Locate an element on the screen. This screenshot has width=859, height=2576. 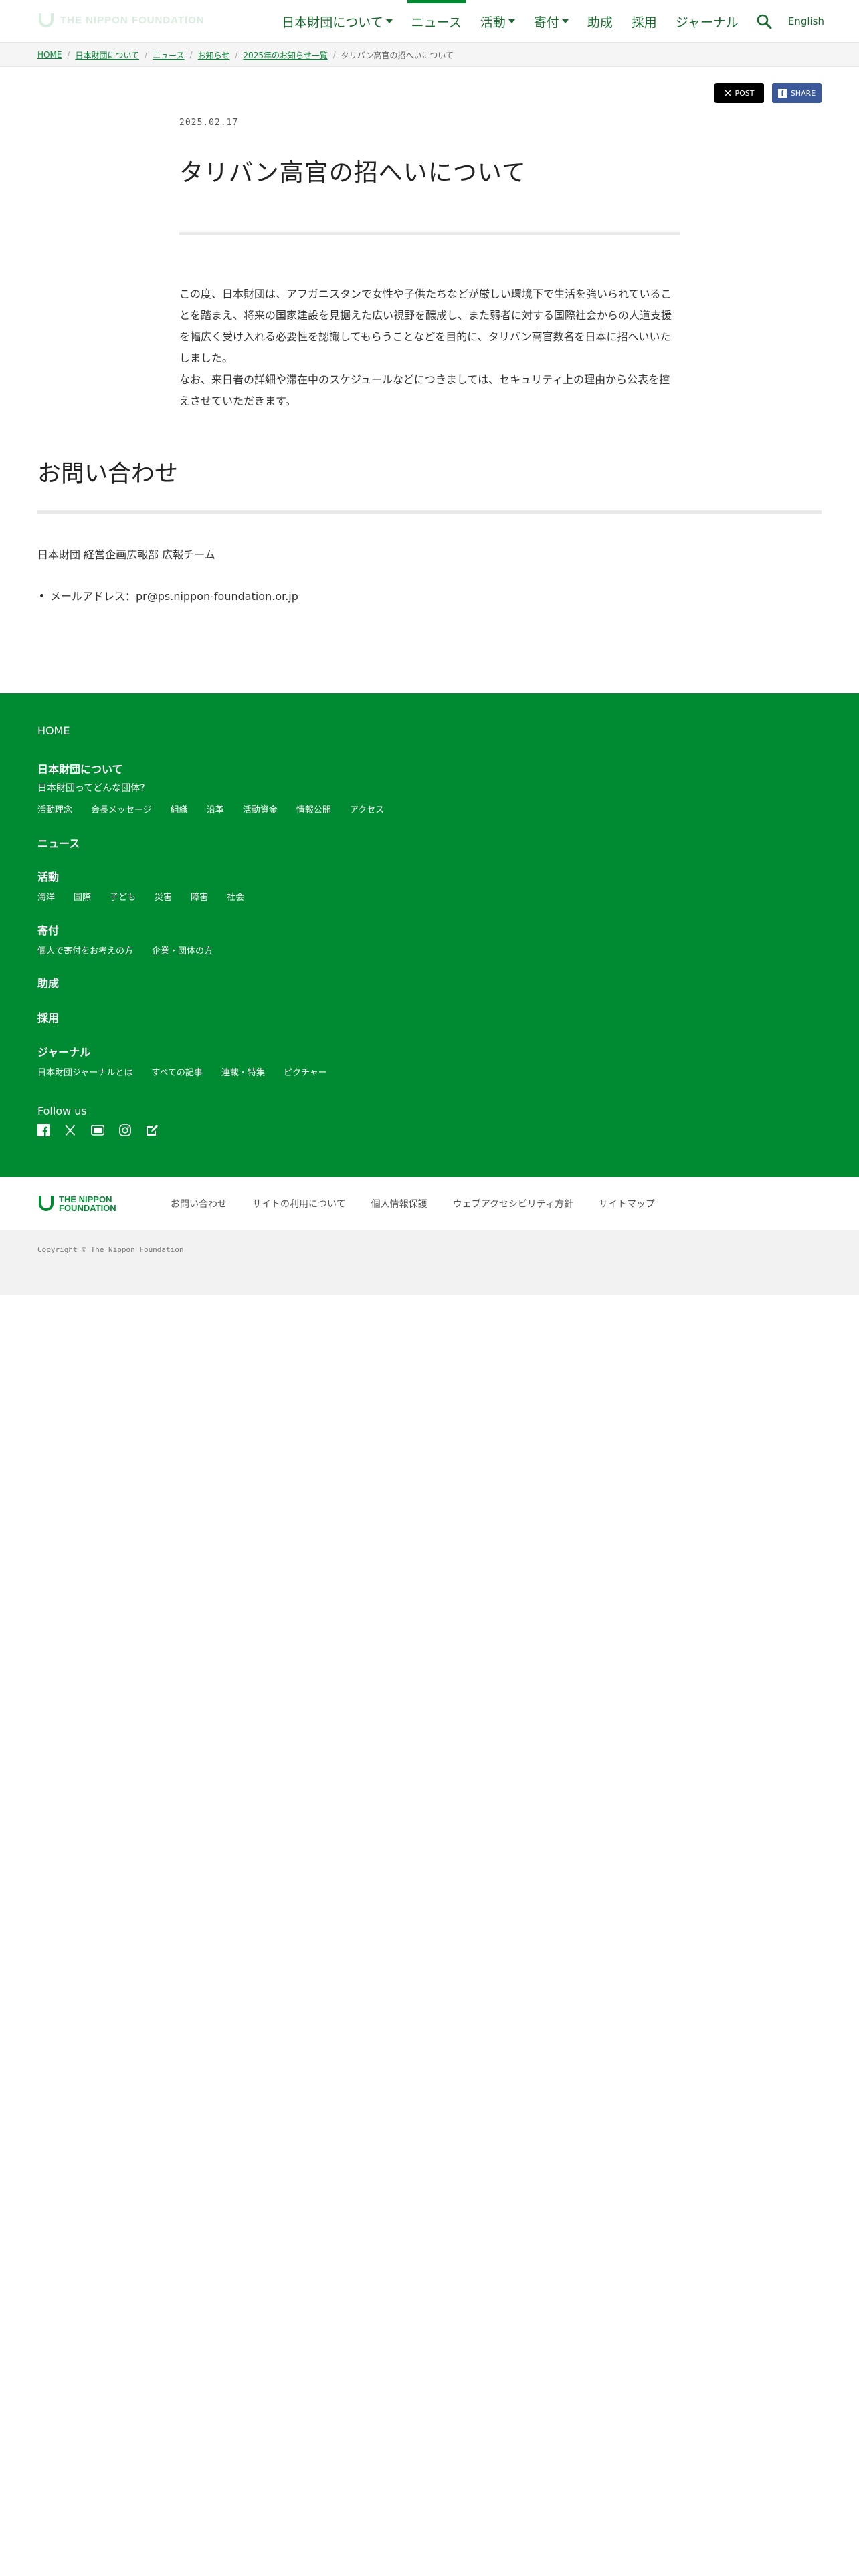
copyright-bar: Copyright © The Nippon Foundation is located at coordinates (429, 1262).